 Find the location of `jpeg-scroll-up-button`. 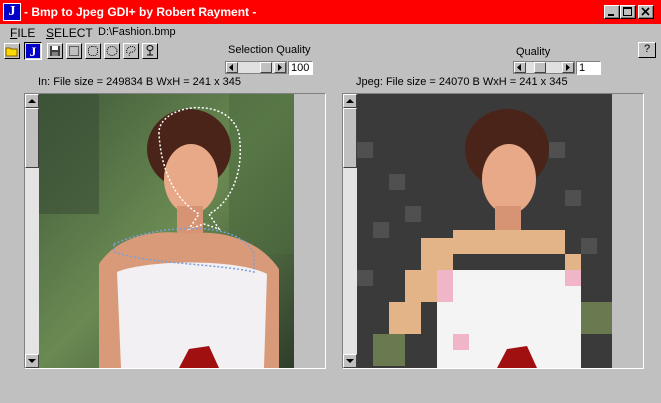

jpeg-scroll-up-button is located at coordinates (350, 101).